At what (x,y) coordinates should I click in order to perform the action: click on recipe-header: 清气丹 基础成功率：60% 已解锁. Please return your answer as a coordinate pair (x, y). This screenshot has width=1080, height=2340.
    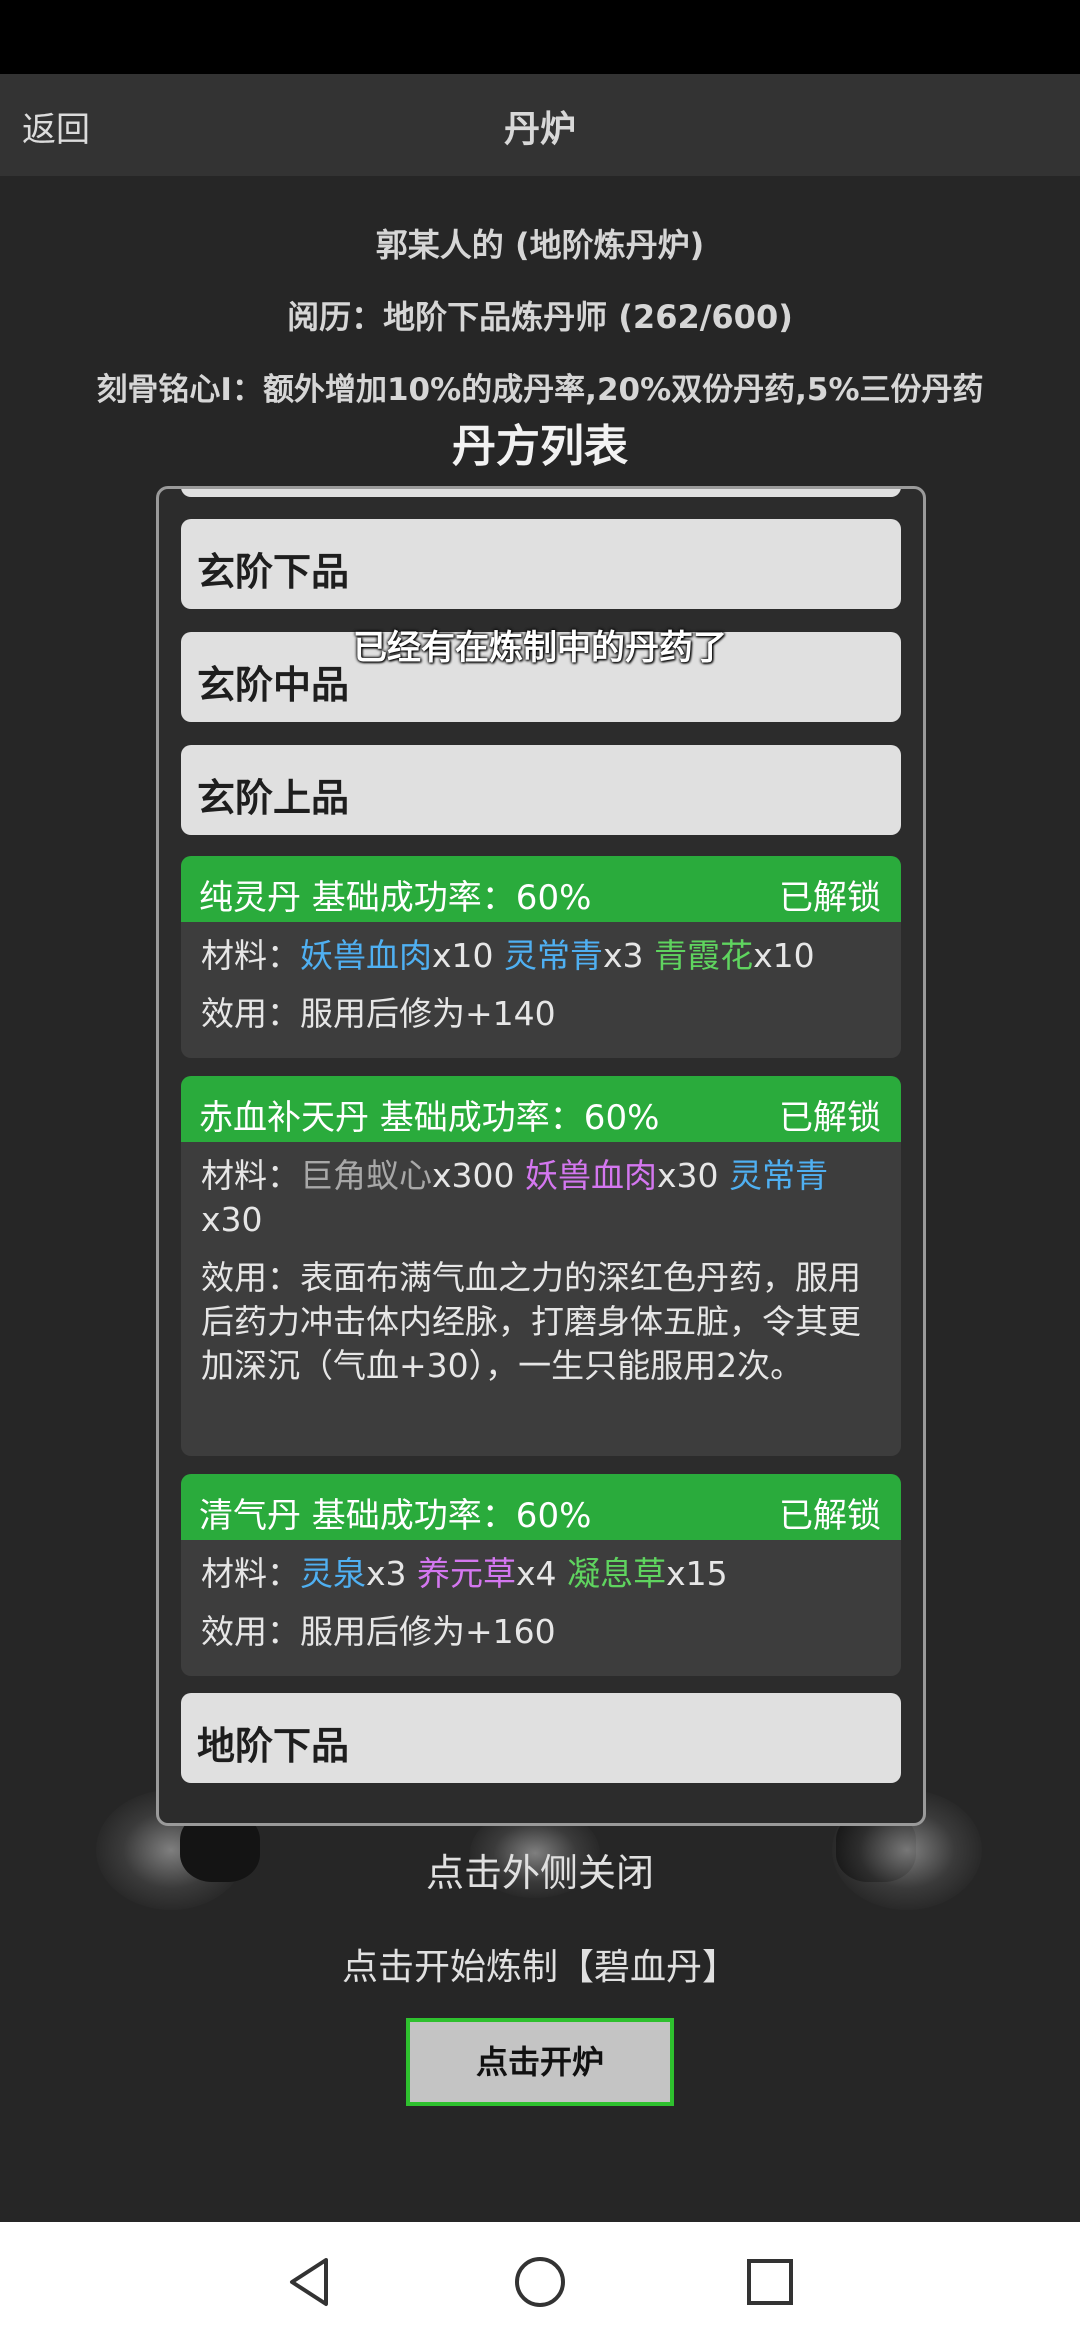
    Looking at the image, I should click on (541, 1507).